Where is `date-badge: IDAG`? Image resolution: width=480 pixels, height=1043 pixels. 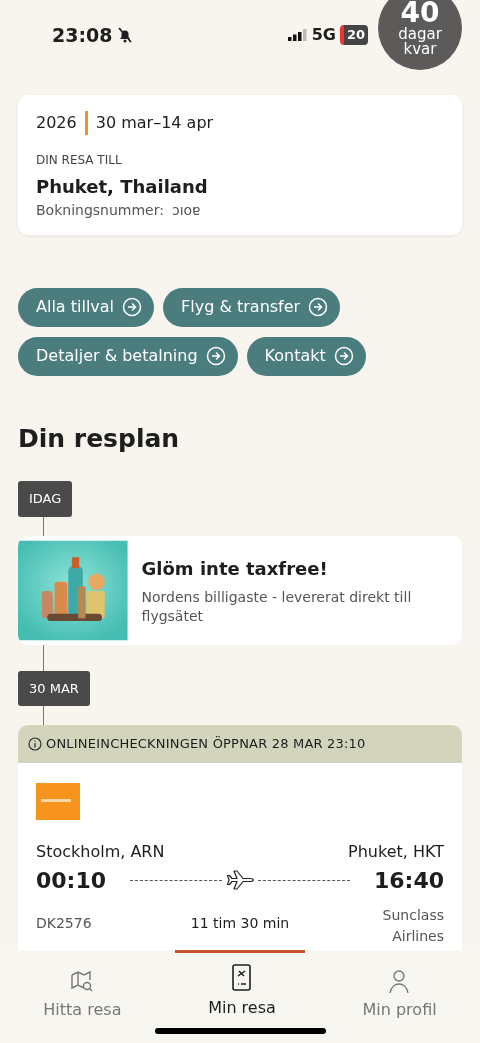 date-badge: IDAG is located at coordinates (45, 499).